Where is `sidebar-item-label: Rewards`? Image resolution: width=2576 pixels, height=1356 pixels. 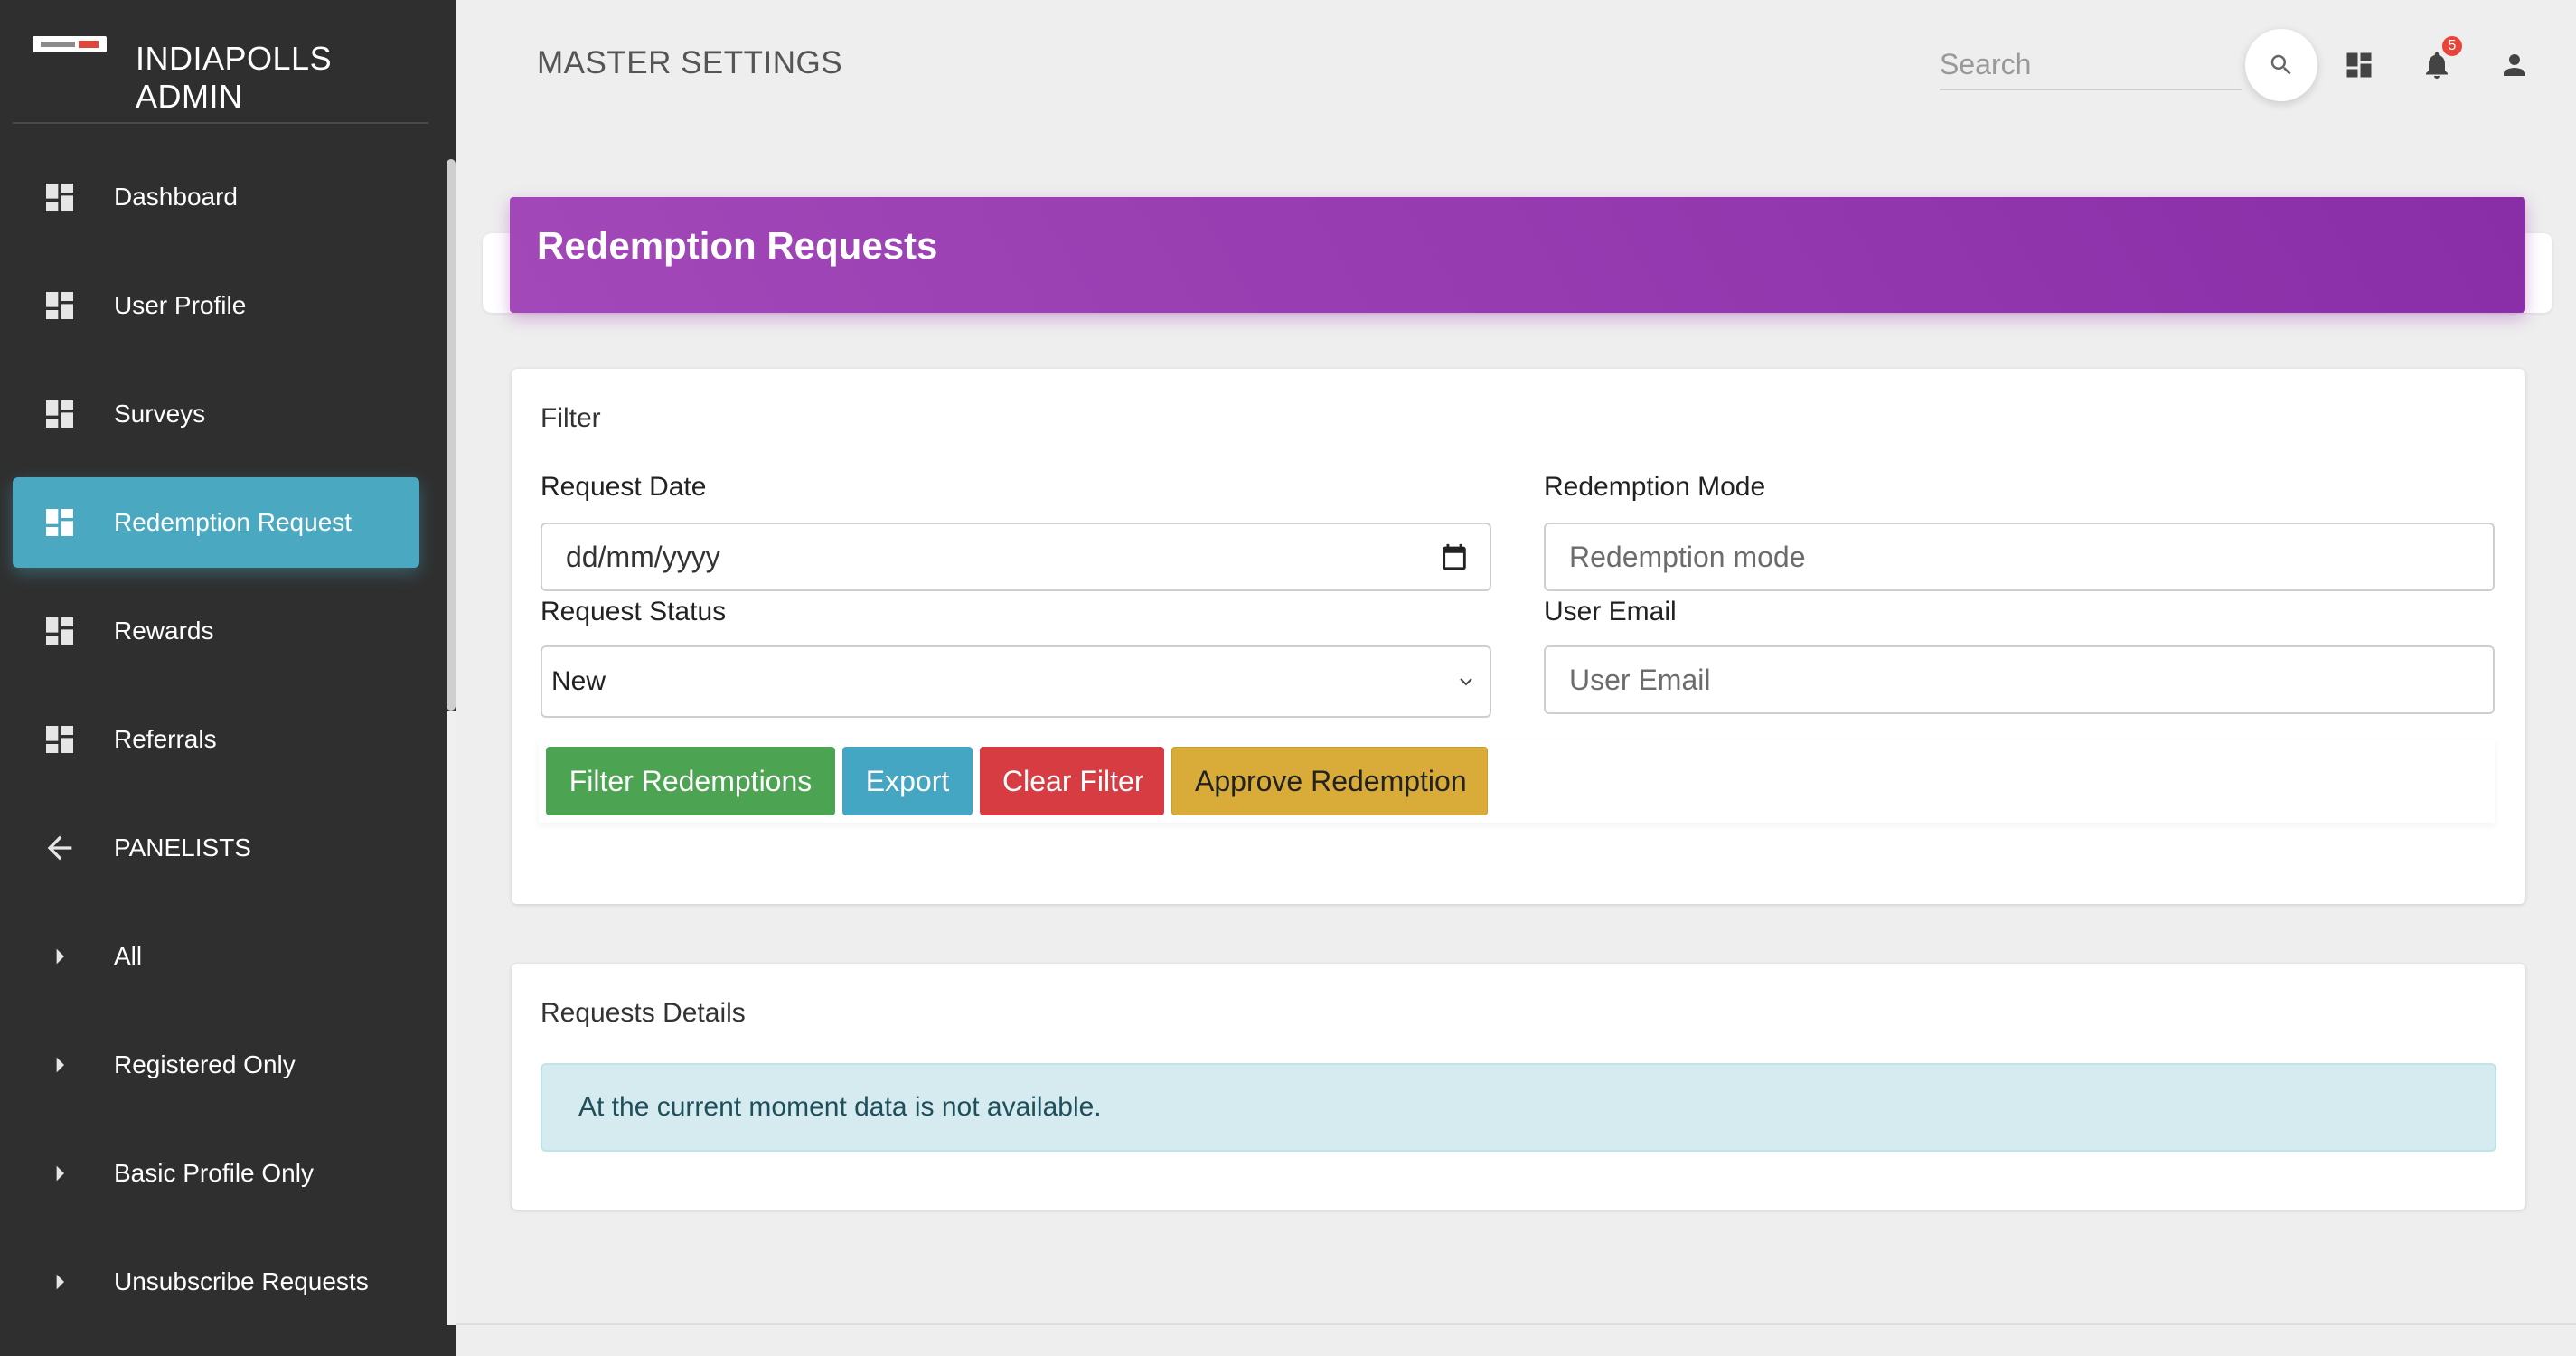 sidebar-item-label: Rewards is located at coordinates (164, 631).